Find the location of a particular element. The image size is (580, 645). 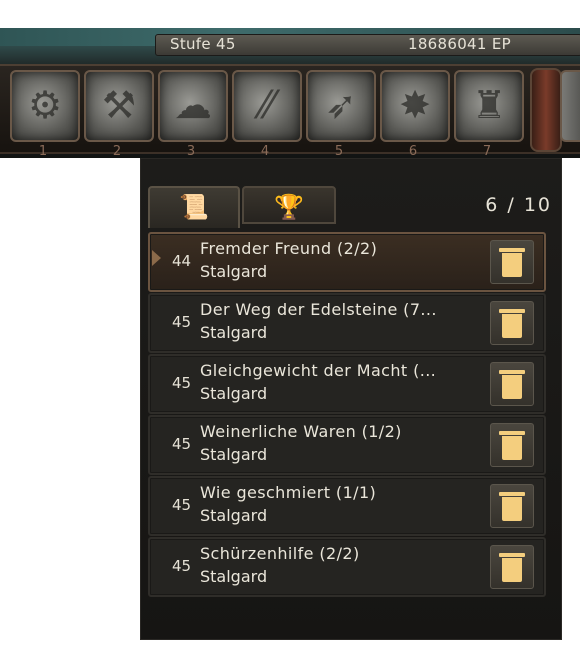

quest-row: 45 Der Weg der Edelsteine (7... Stalgard is located at coordinates (347, 323).